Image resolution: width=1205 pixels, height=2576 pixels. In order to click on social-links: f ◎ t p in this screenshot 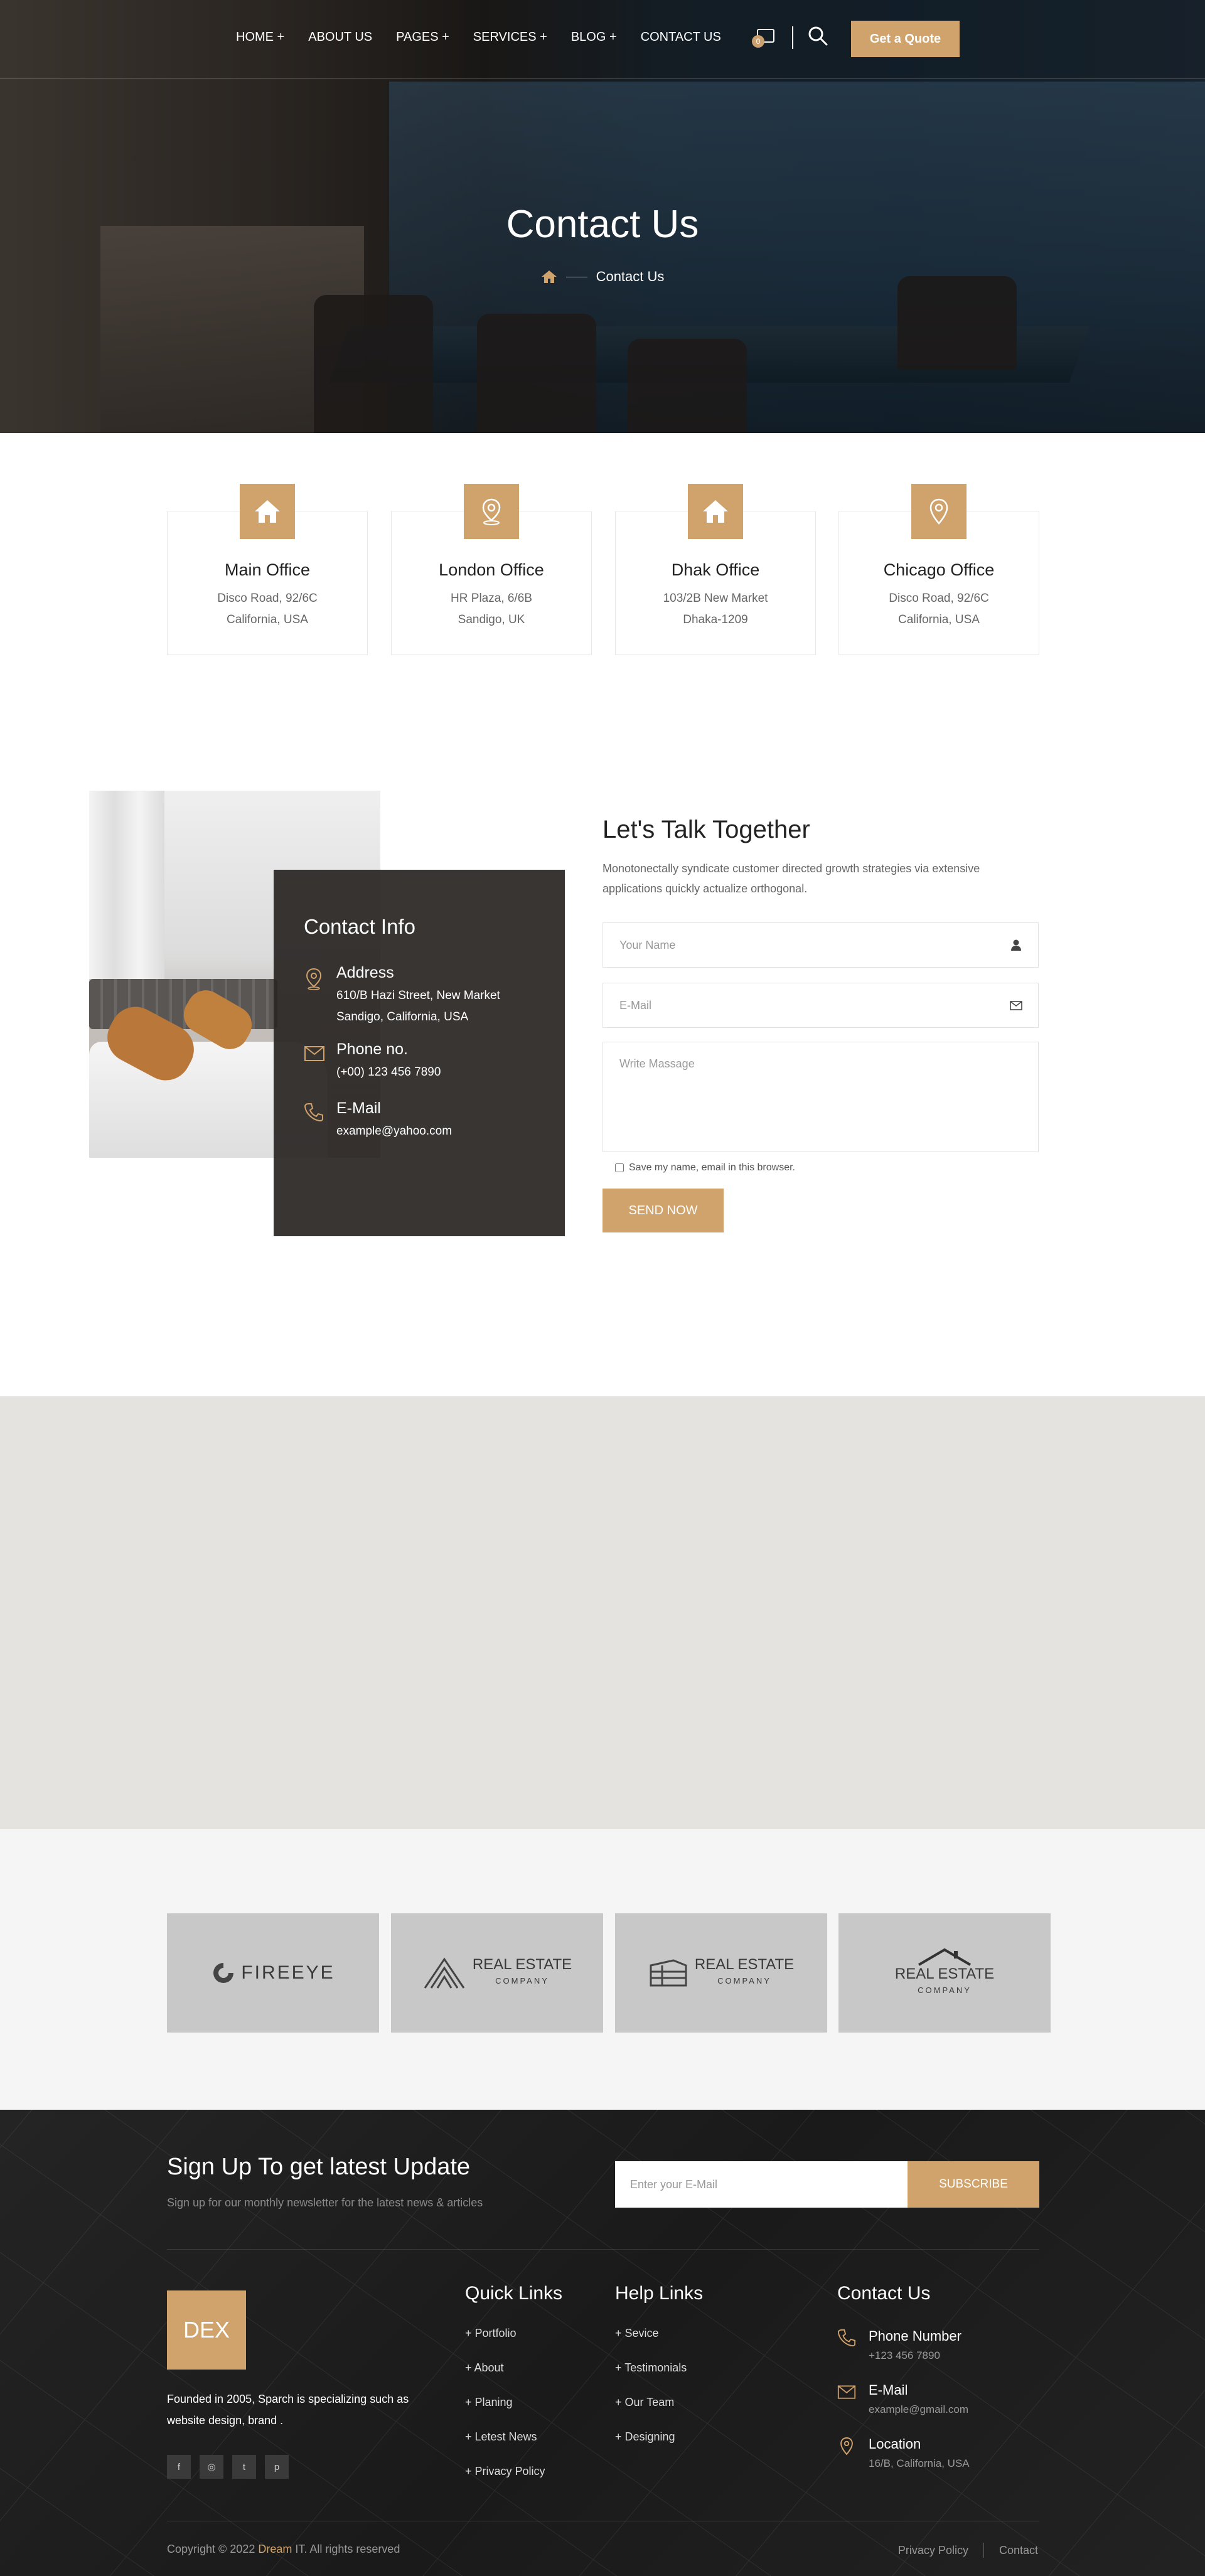, I will do `click(228, 2467)`.